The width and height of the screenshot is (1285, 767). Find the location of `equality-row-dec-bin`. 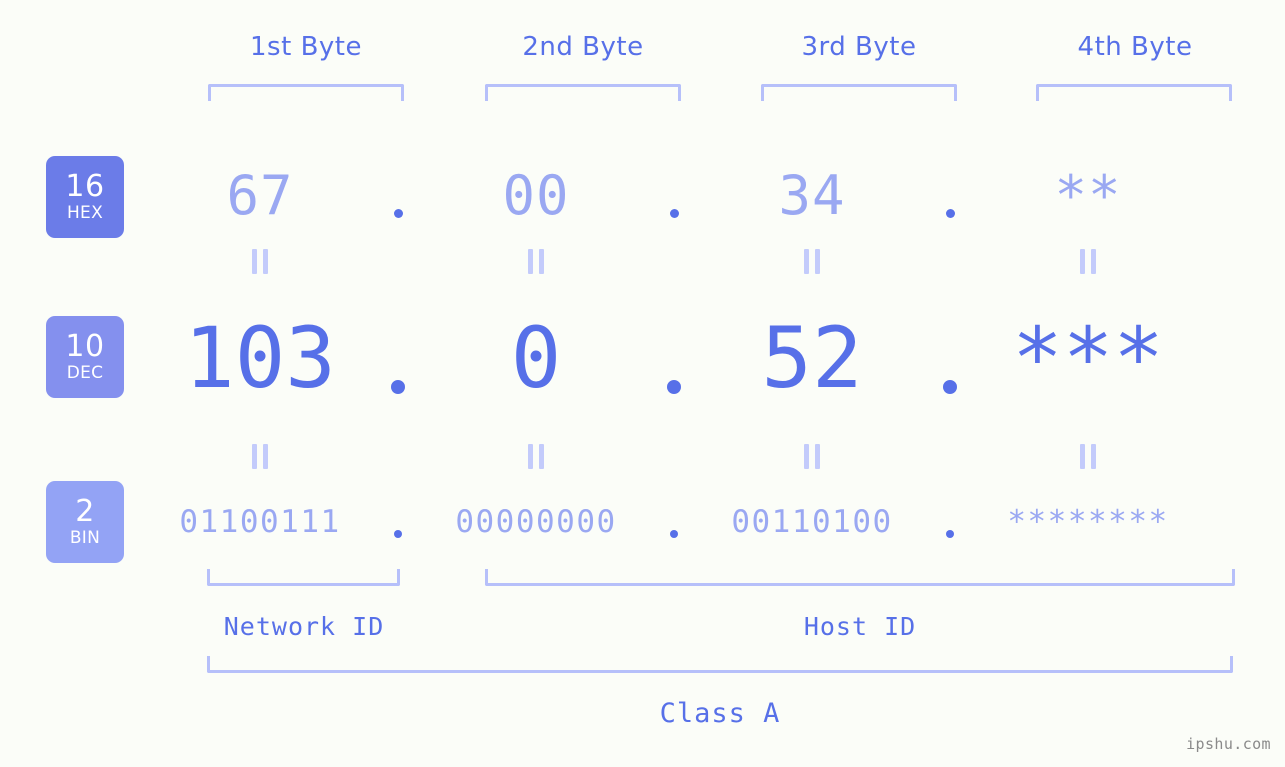

equality-row-dec-bin is located at coordinates (692, 456).